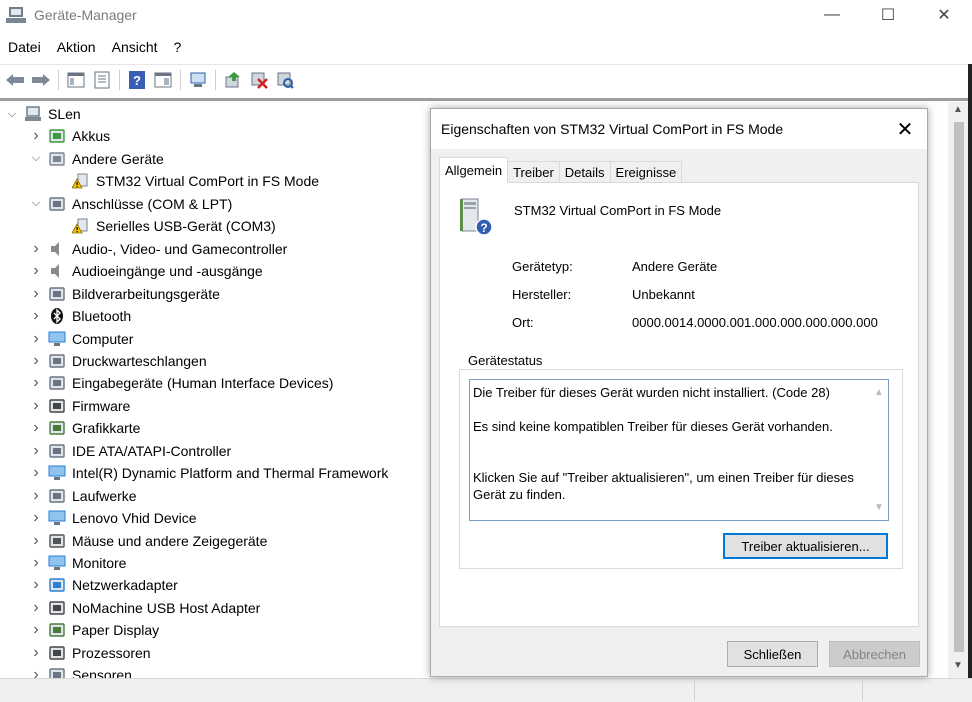 Image resolution: width=972 pixels, height=702 pixels. Describe the element at coordinates (165, 226) in the screenshot. I see `tree-device: Serielles USB-Gerät (COM3)` at that location.